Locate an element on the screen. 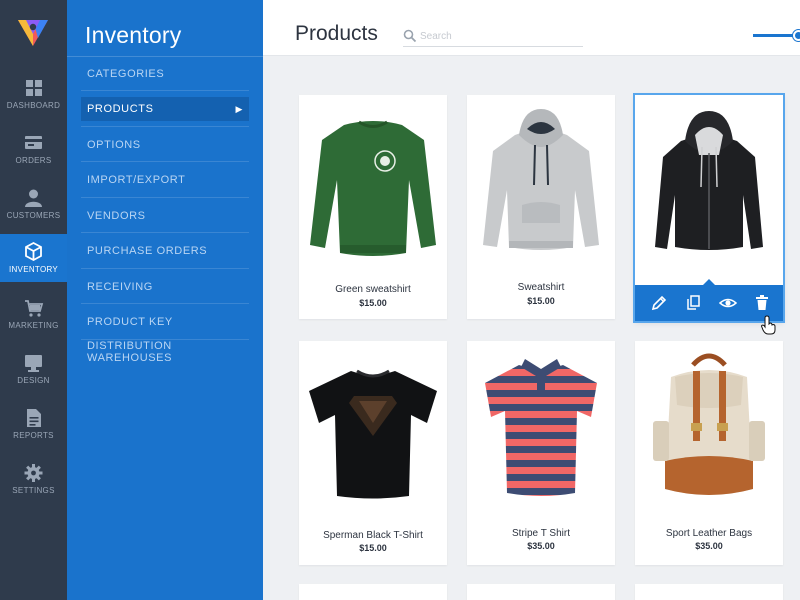 This screenshot has height=600, width=800. product-card-sweatshirt: Sweatshirt $15.00 is located at coordinates (541, 207).